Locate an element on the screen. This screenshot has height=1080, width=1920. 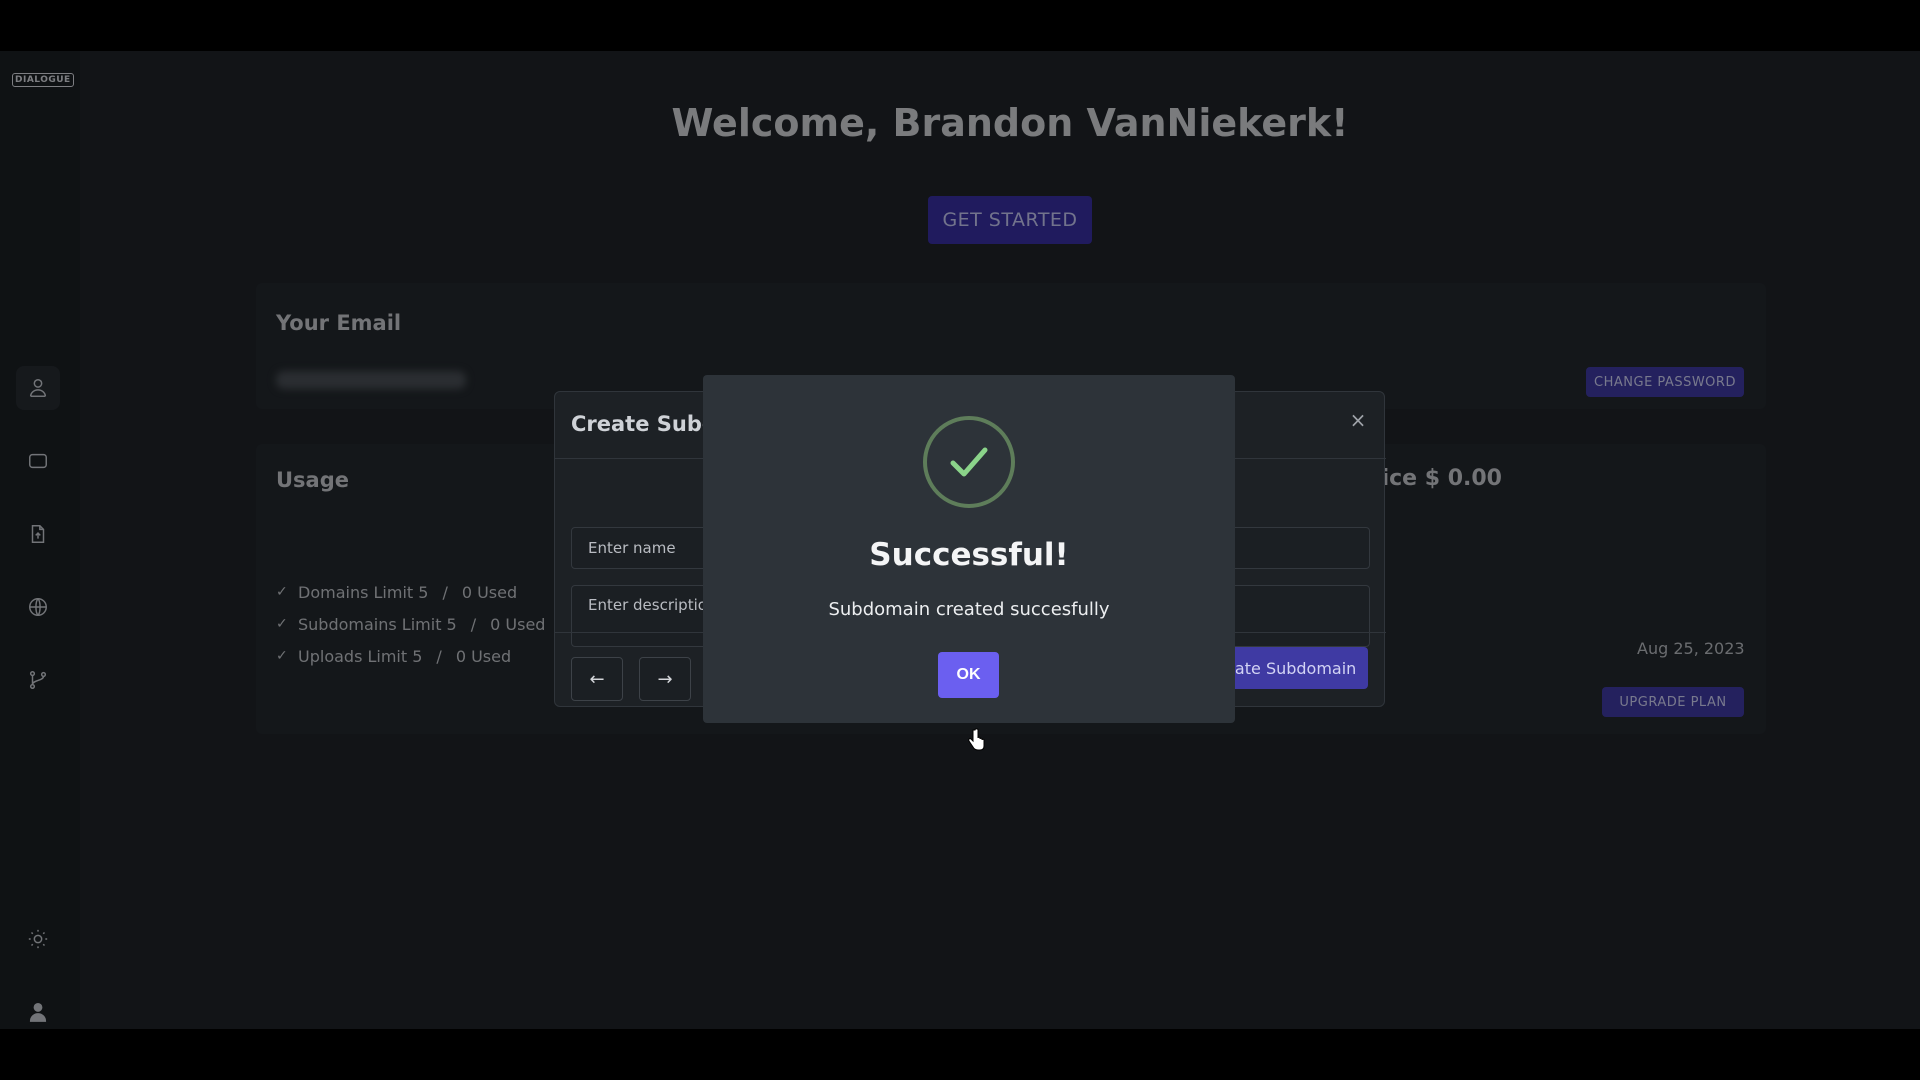
ok-button: OK is located at coordinates (968, 675).